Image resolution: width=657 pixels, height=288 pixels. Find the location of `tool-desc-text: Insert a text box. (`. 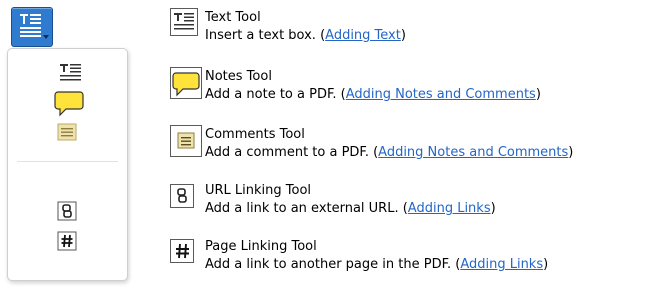

tool-desc-text: Insert a text box. ( is located at coordinates (265, 35).